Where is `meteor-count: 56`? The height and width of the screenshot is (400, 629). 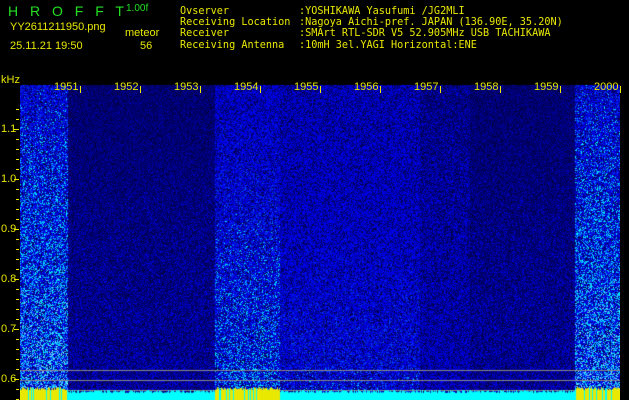 meteor-count: 56 is located at coordinates (146, 46).